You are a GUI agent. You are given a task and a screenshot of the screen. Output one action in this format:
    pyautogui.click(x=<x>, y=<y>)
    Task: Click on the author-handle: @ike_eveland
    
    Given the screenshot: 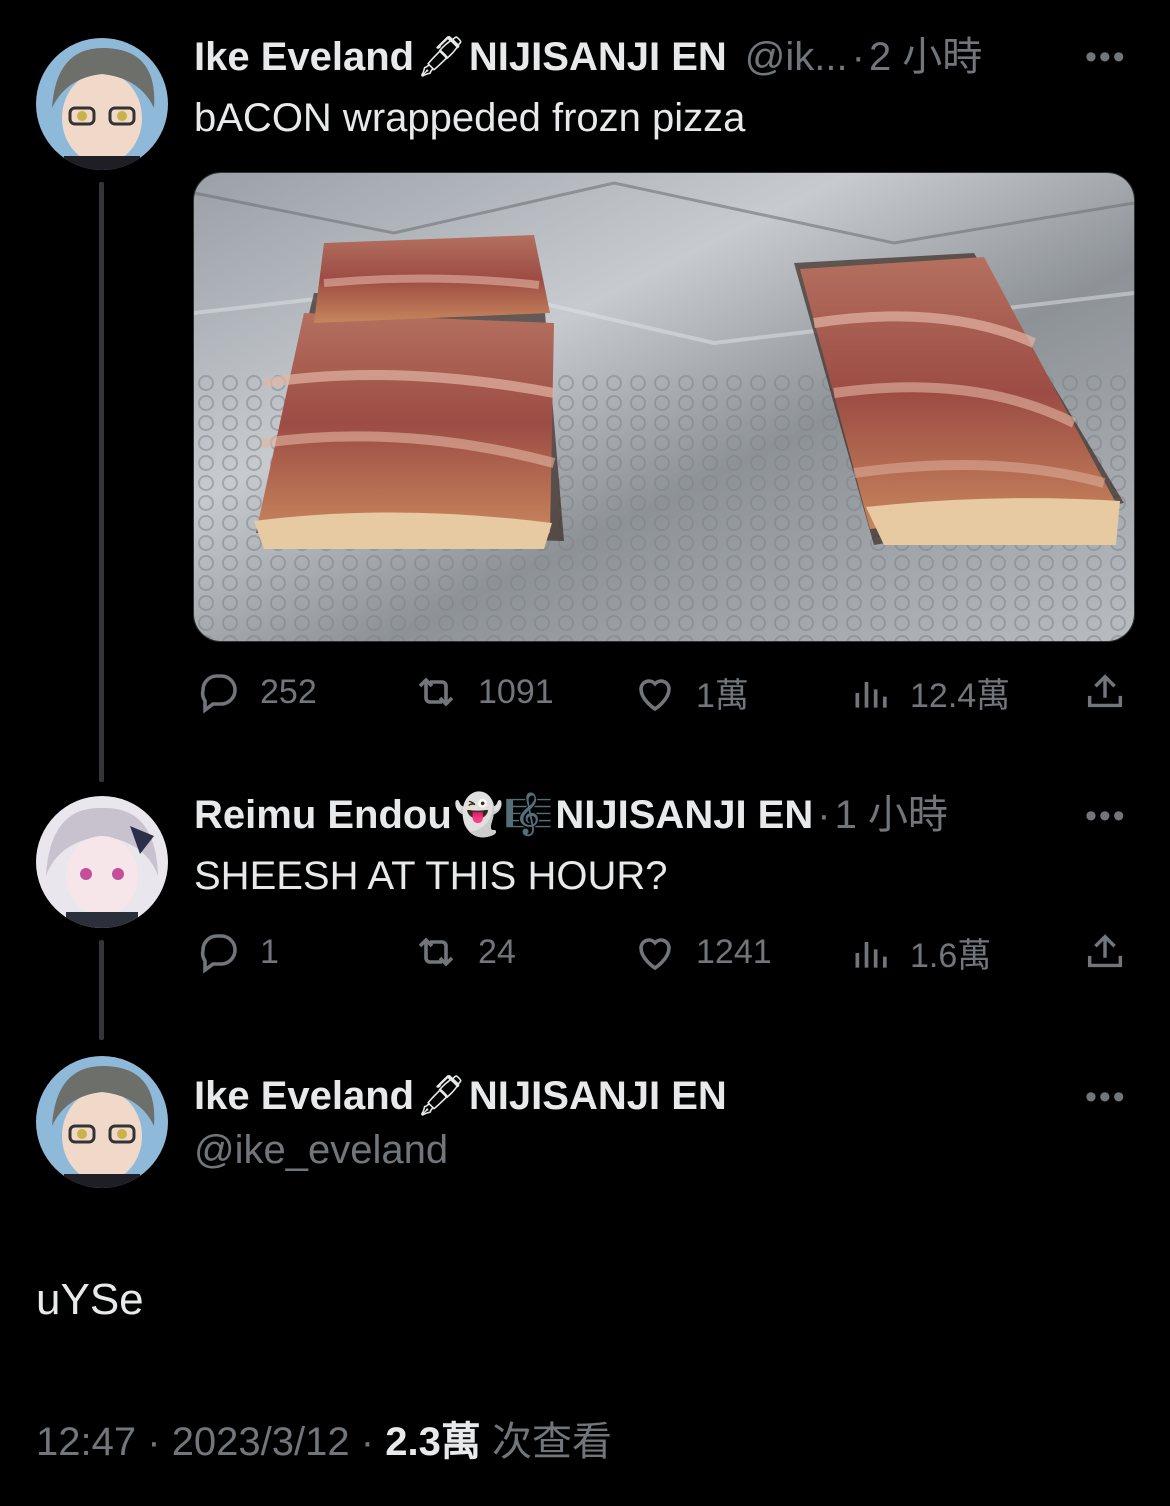 What is the action you would take?
    pyautogui.click(x=321, y=1150)
    